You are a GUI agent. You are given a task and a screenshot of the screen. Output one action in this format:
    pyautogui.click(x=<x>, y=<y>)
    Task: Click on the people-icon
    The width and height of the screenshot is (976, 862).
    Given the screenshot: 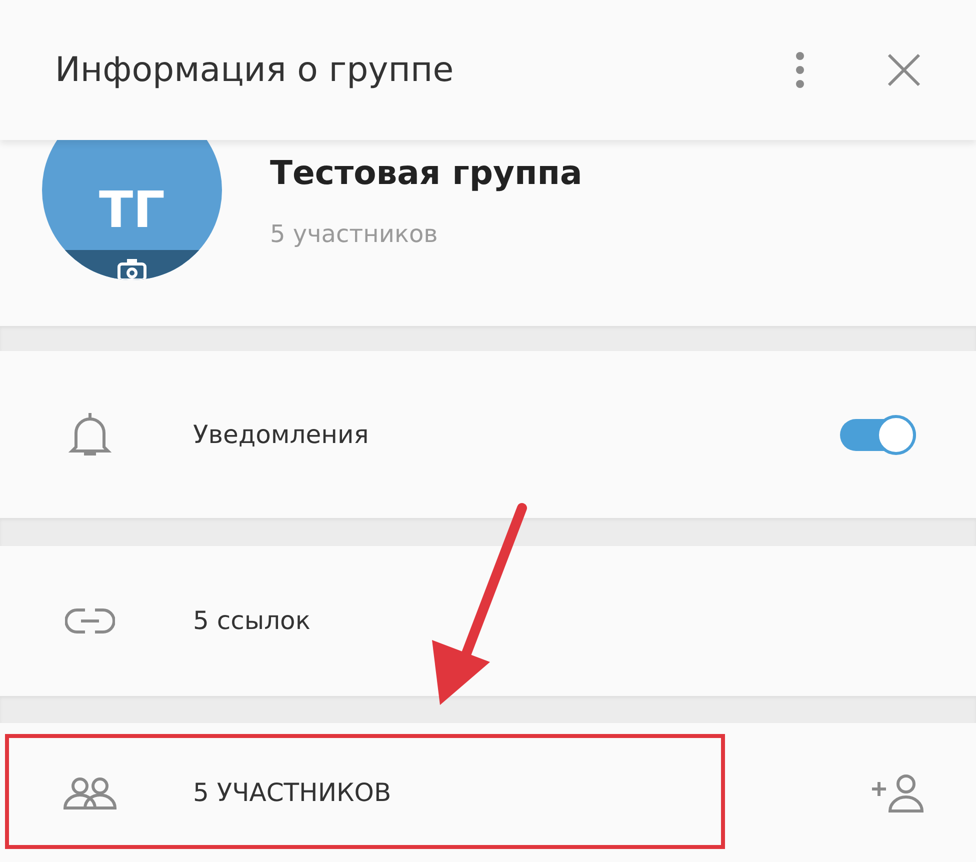 What is the action you would take?
    pyautogui.click(x=90, y=793)
    